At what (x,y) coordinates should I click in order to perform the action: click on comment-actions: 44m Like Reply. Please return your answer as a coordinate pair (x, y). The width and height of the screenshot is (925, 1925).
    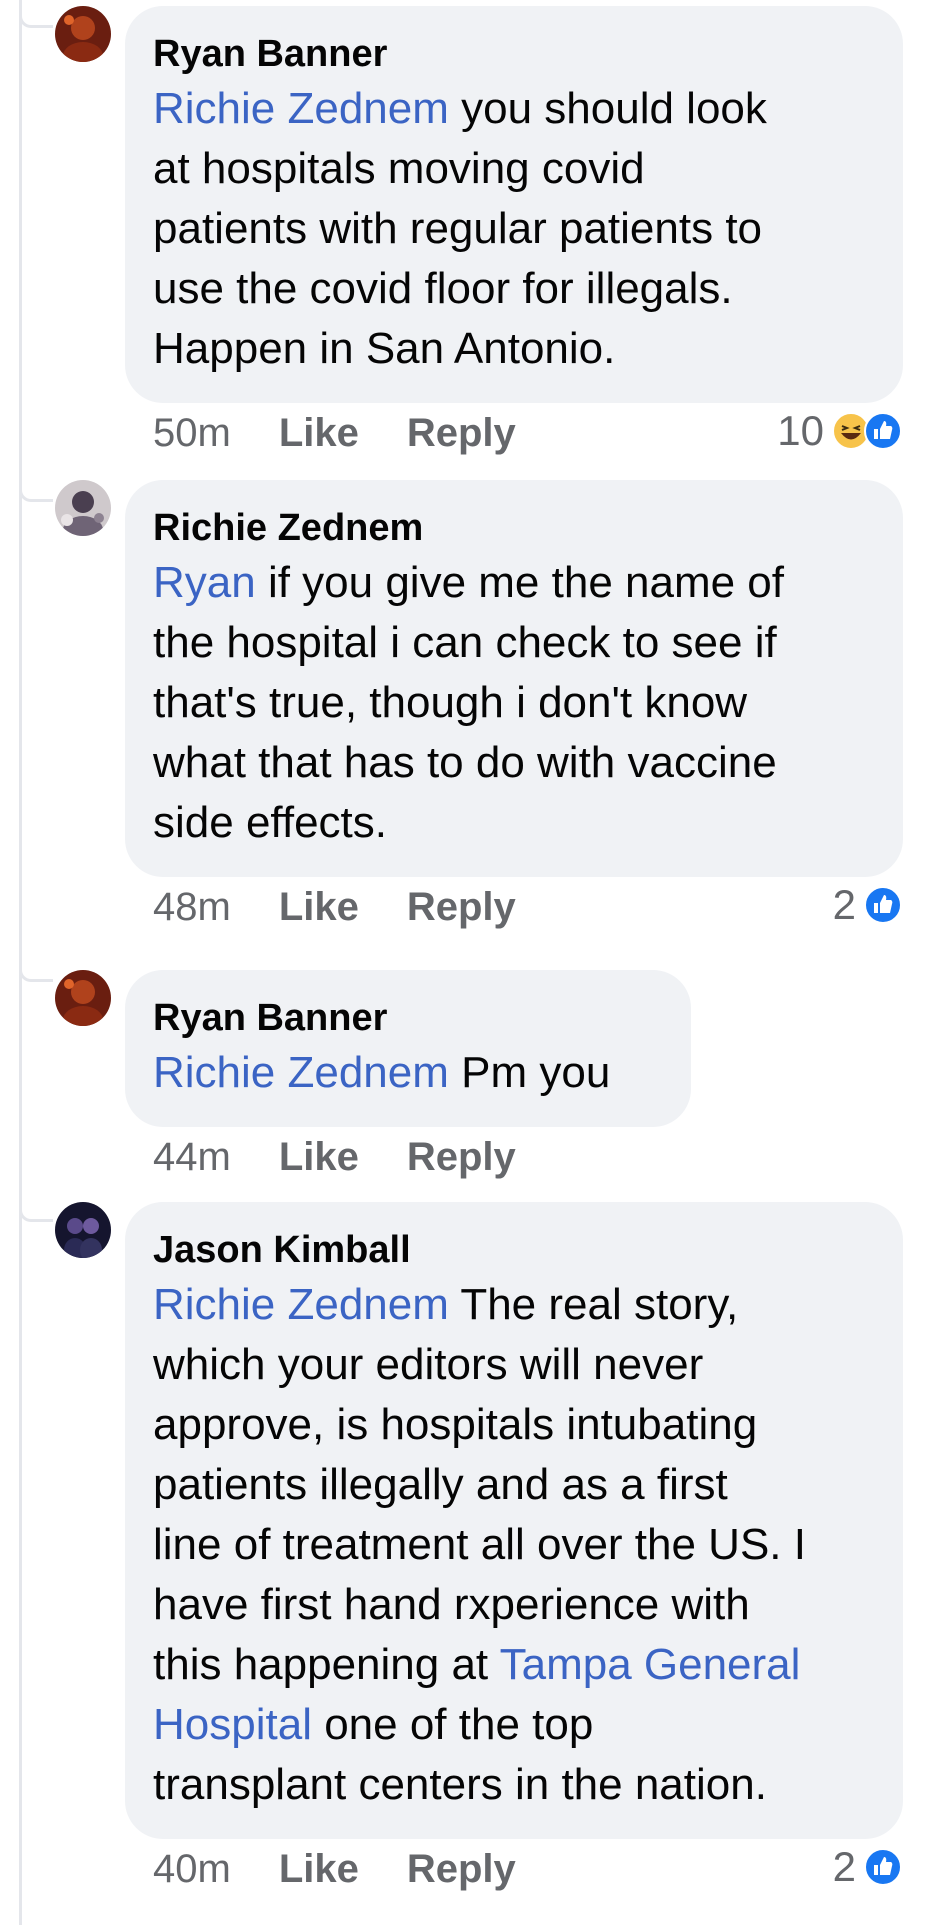
    Looking at the image, I should click on (358, 1157).